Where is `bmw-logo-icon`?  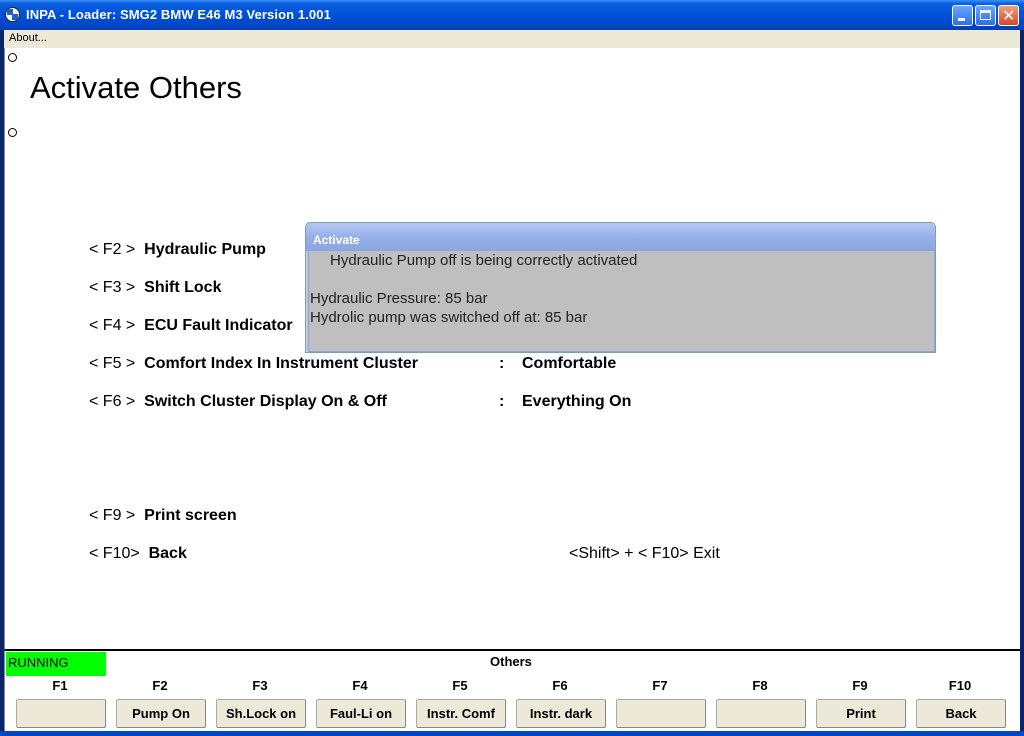 bmw-logo-icon is located at coordinates (12, 14).